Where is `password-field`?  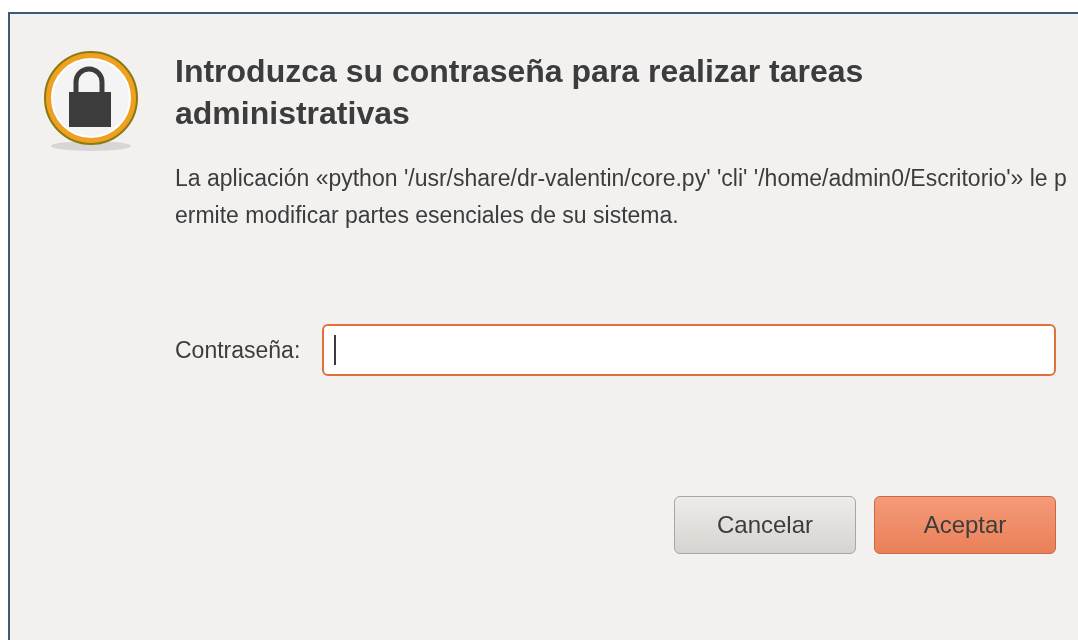
password-field is located at coordinates (689, 350).